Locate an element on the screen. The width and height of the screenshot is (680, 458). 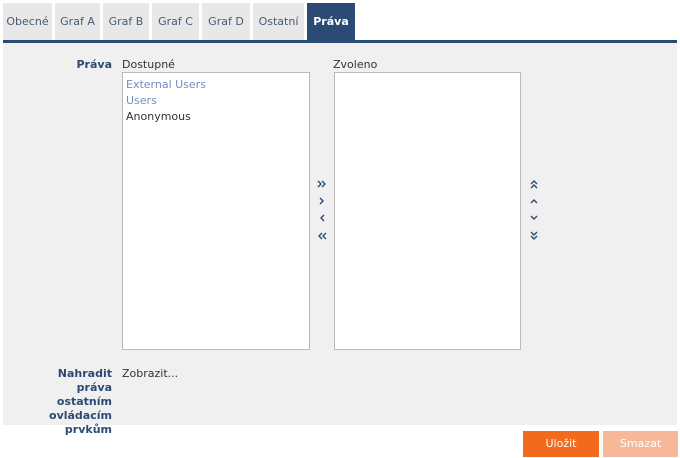
replace-rights-label: Nahradit práva ostatním ovládacím prvkům is located at coordinates (67, 402).